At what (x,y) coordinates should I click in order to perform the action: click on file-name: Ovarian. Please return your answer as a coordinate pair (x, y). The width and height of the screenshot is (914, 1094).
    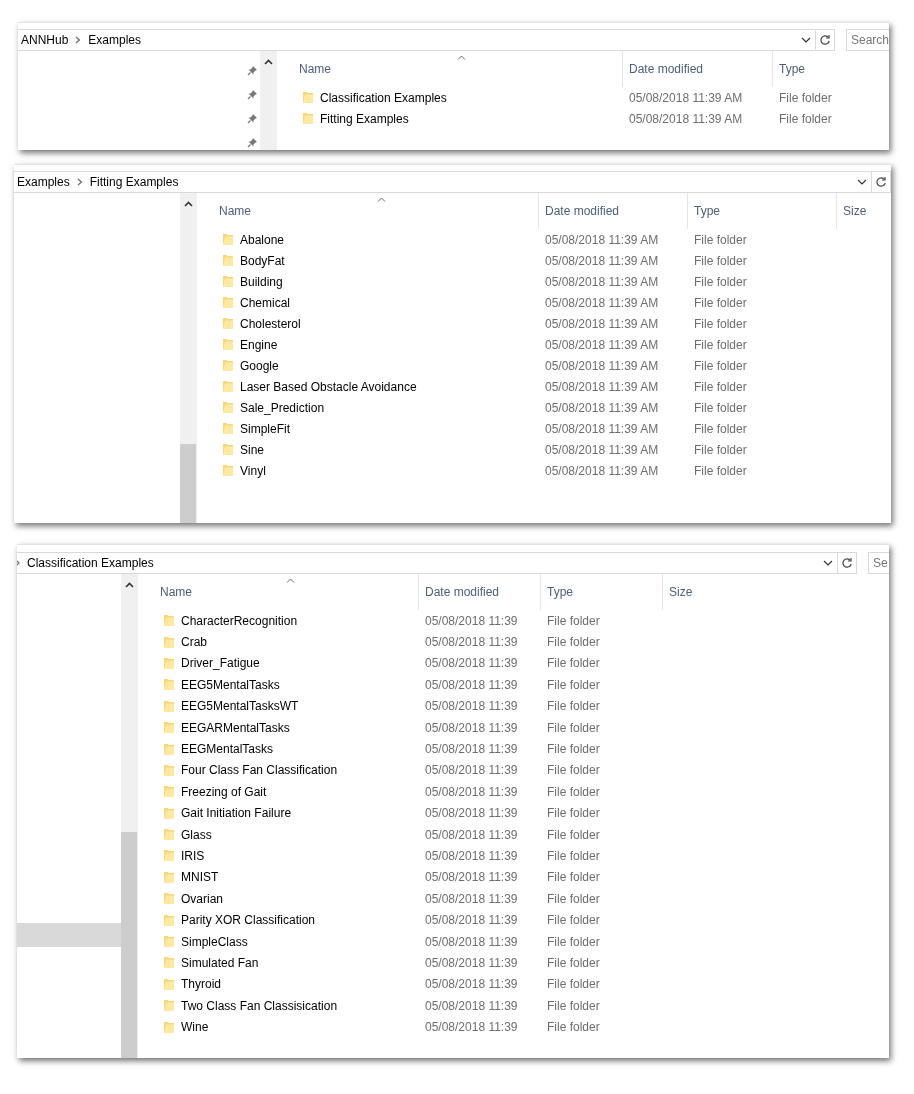
    Looking at the image, I should click on (202, 898).